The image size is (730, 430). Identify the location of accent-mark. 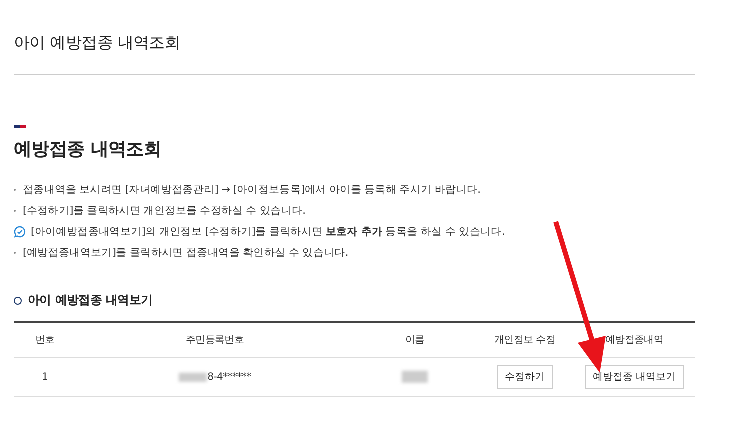
(20, 126).